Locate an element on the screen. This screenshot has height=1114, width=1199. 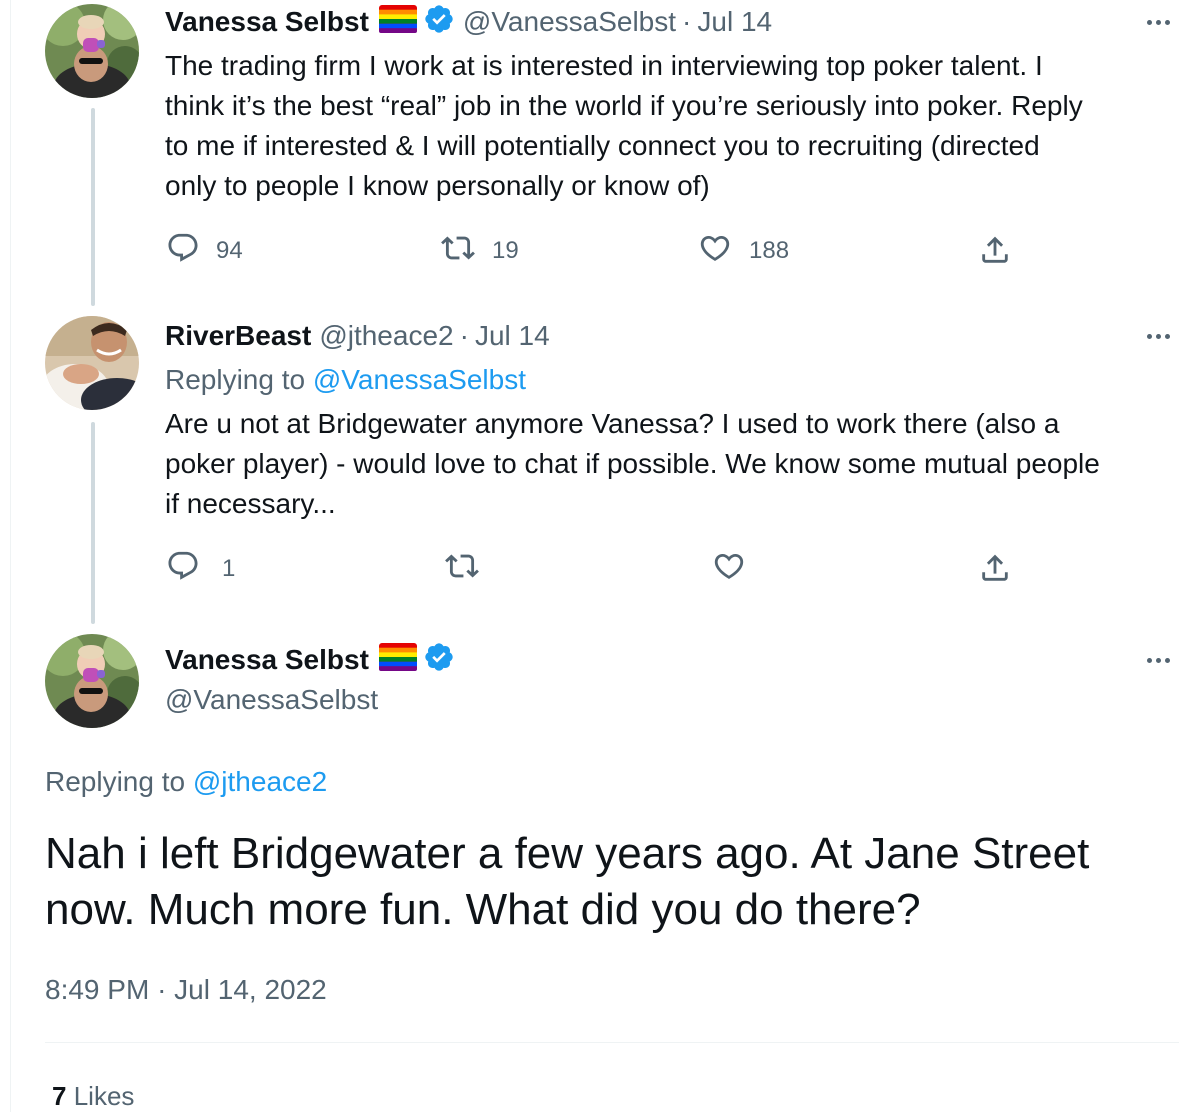
tweet-header: RiverBeast @jtheace2 · Jul 14 is located at coordinates (357, 336).